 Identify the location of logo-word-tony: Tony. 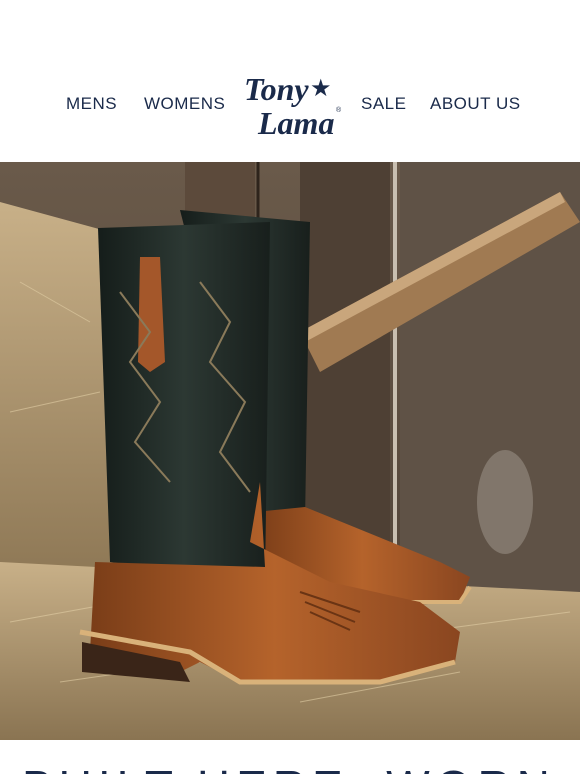
(276, 89).